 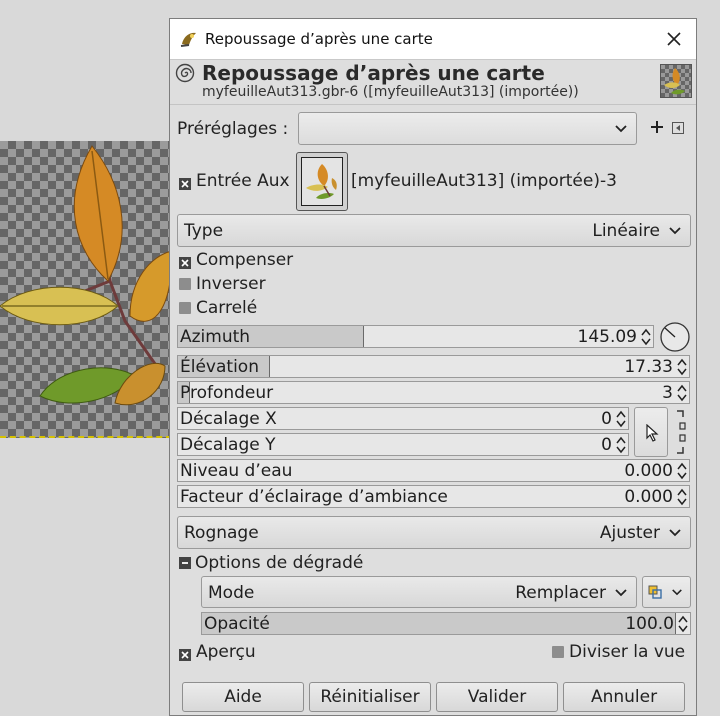 What do you see at coordinates (227, 393) in the screenshot?
I see `depth-label: Profondeur` at bounding box center [227, 393].